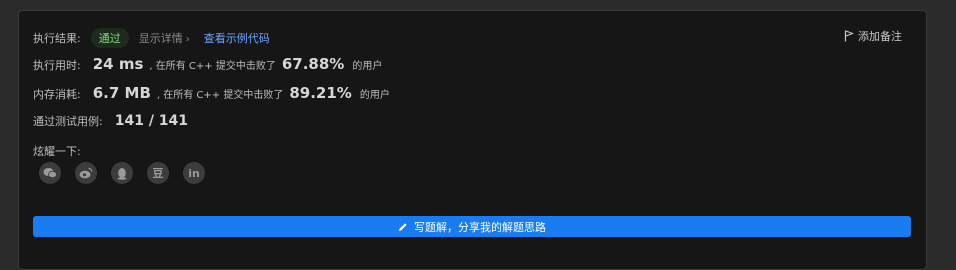  Describe the element at coordinates (220, 95) in the screenshot. I see `memory-beat-text: , 在所有 C++ 提交中击败了` at that location.